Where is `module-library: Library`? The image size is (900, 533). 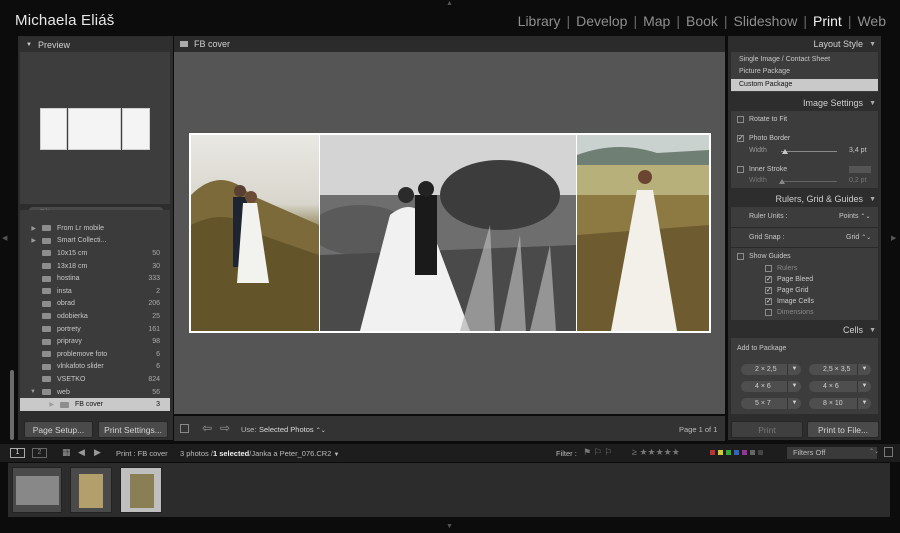 module-library: Library is located at coordinates (539, 21).